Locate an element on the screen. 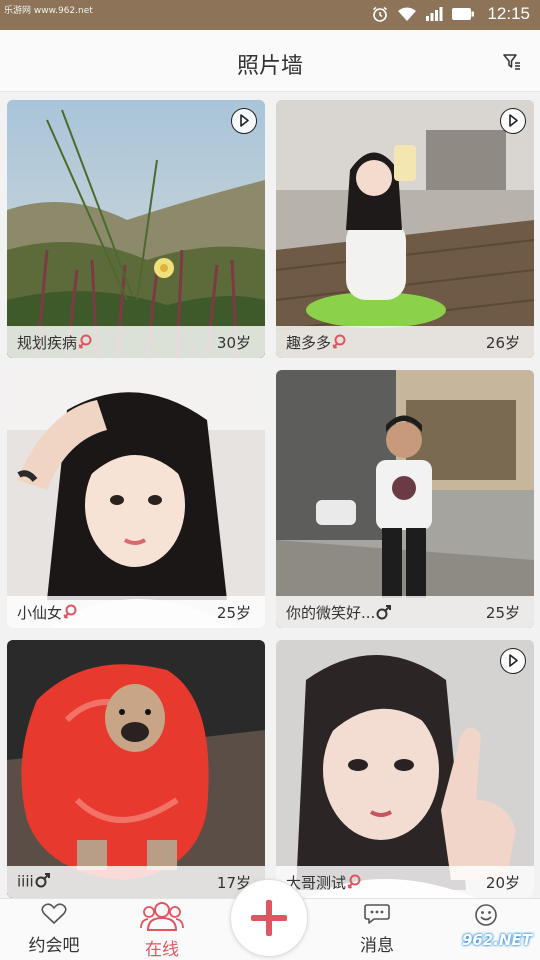  nav-label: 约会吧 is located at coordinates (54, 946).